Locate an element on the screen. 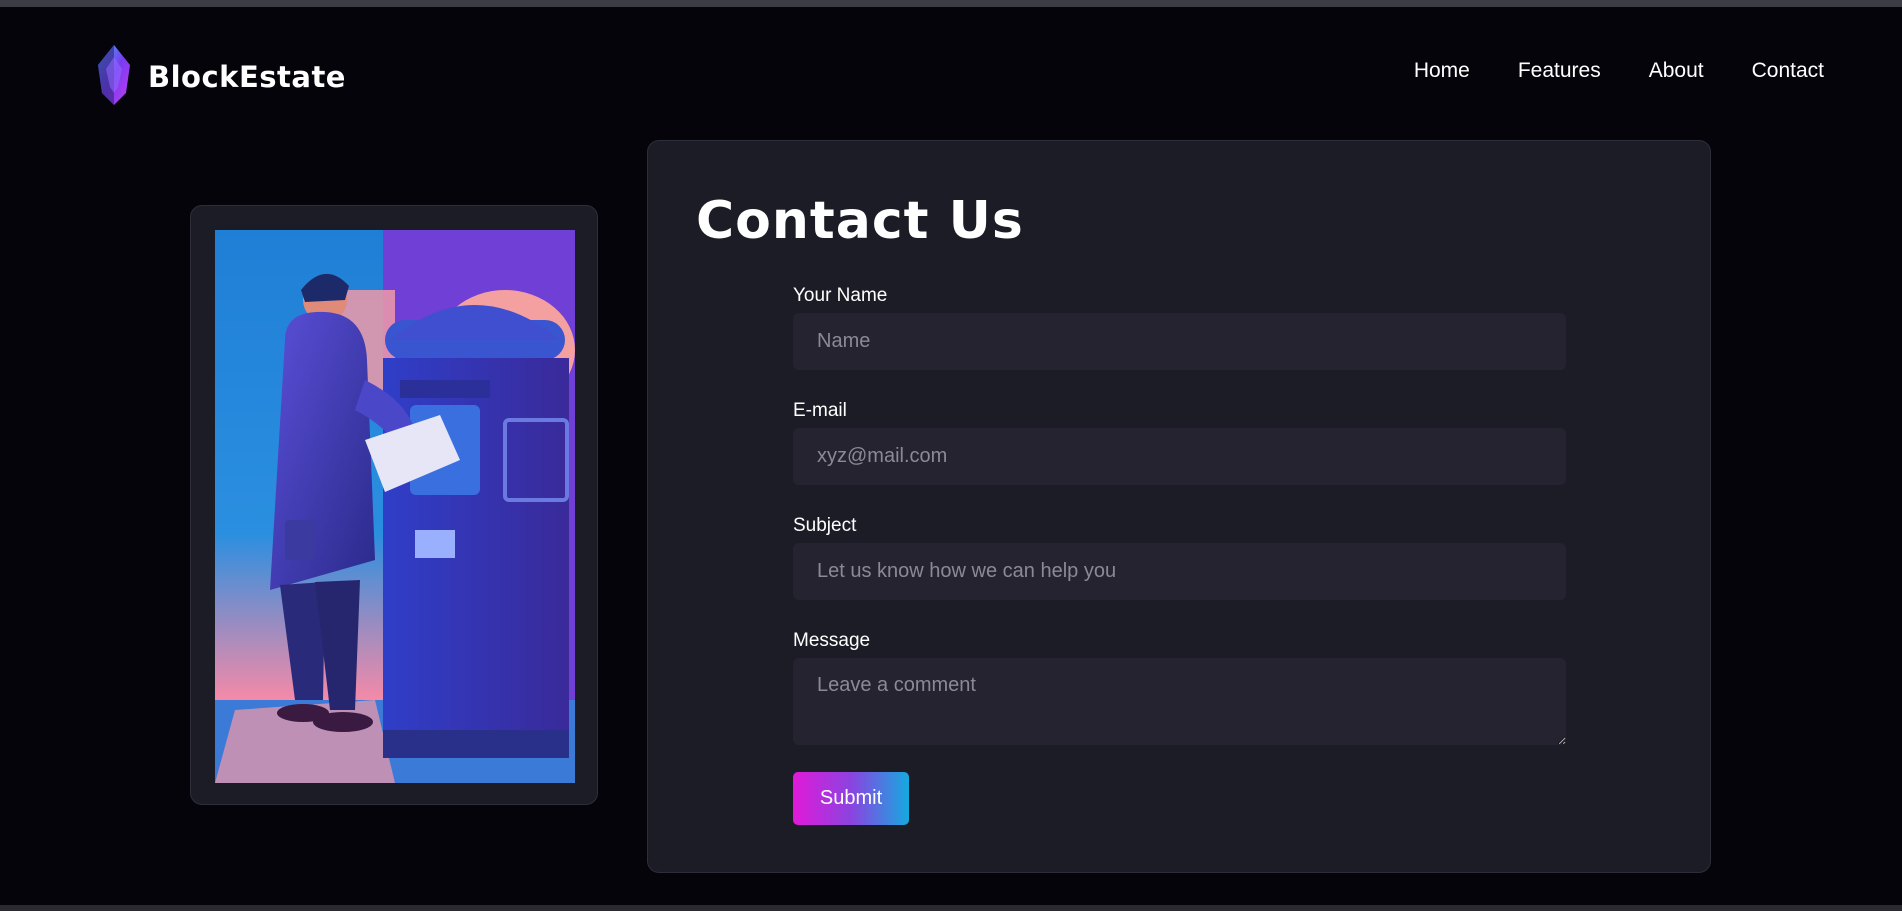  window-top-border is located at coordinates (951, 3).